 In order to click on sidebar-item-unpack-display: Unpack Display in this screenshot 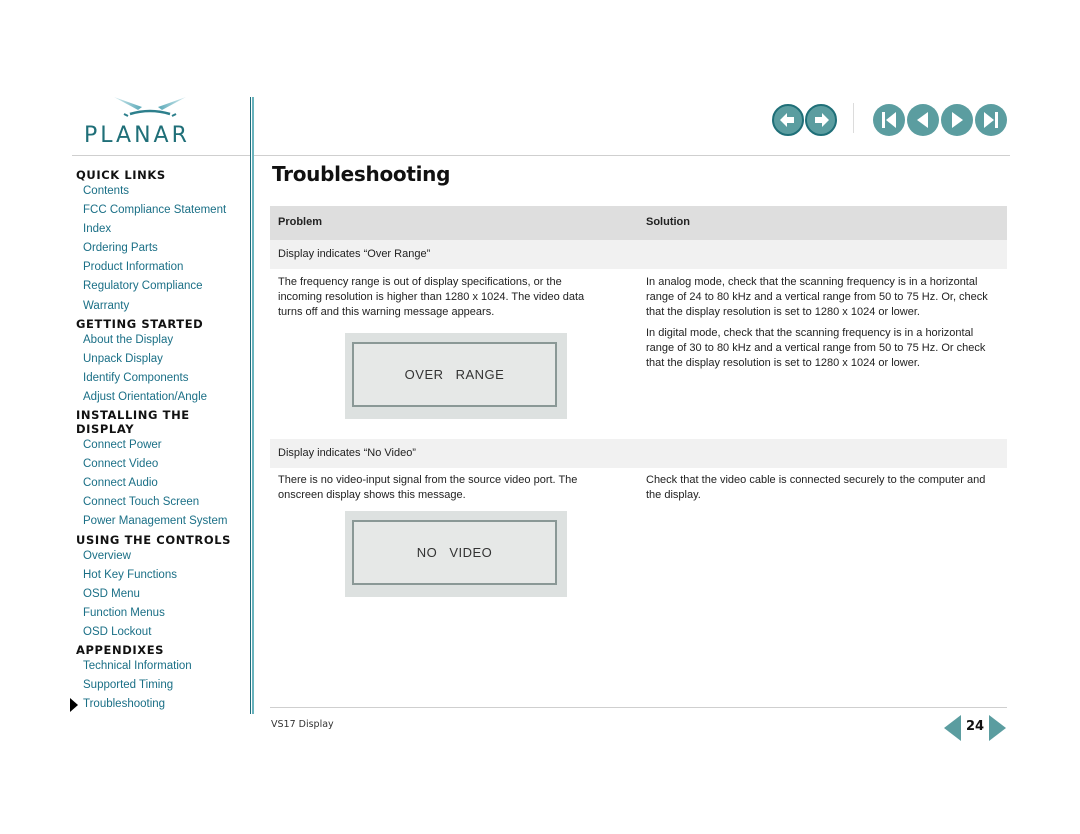, I will do `click(164, 359)`.